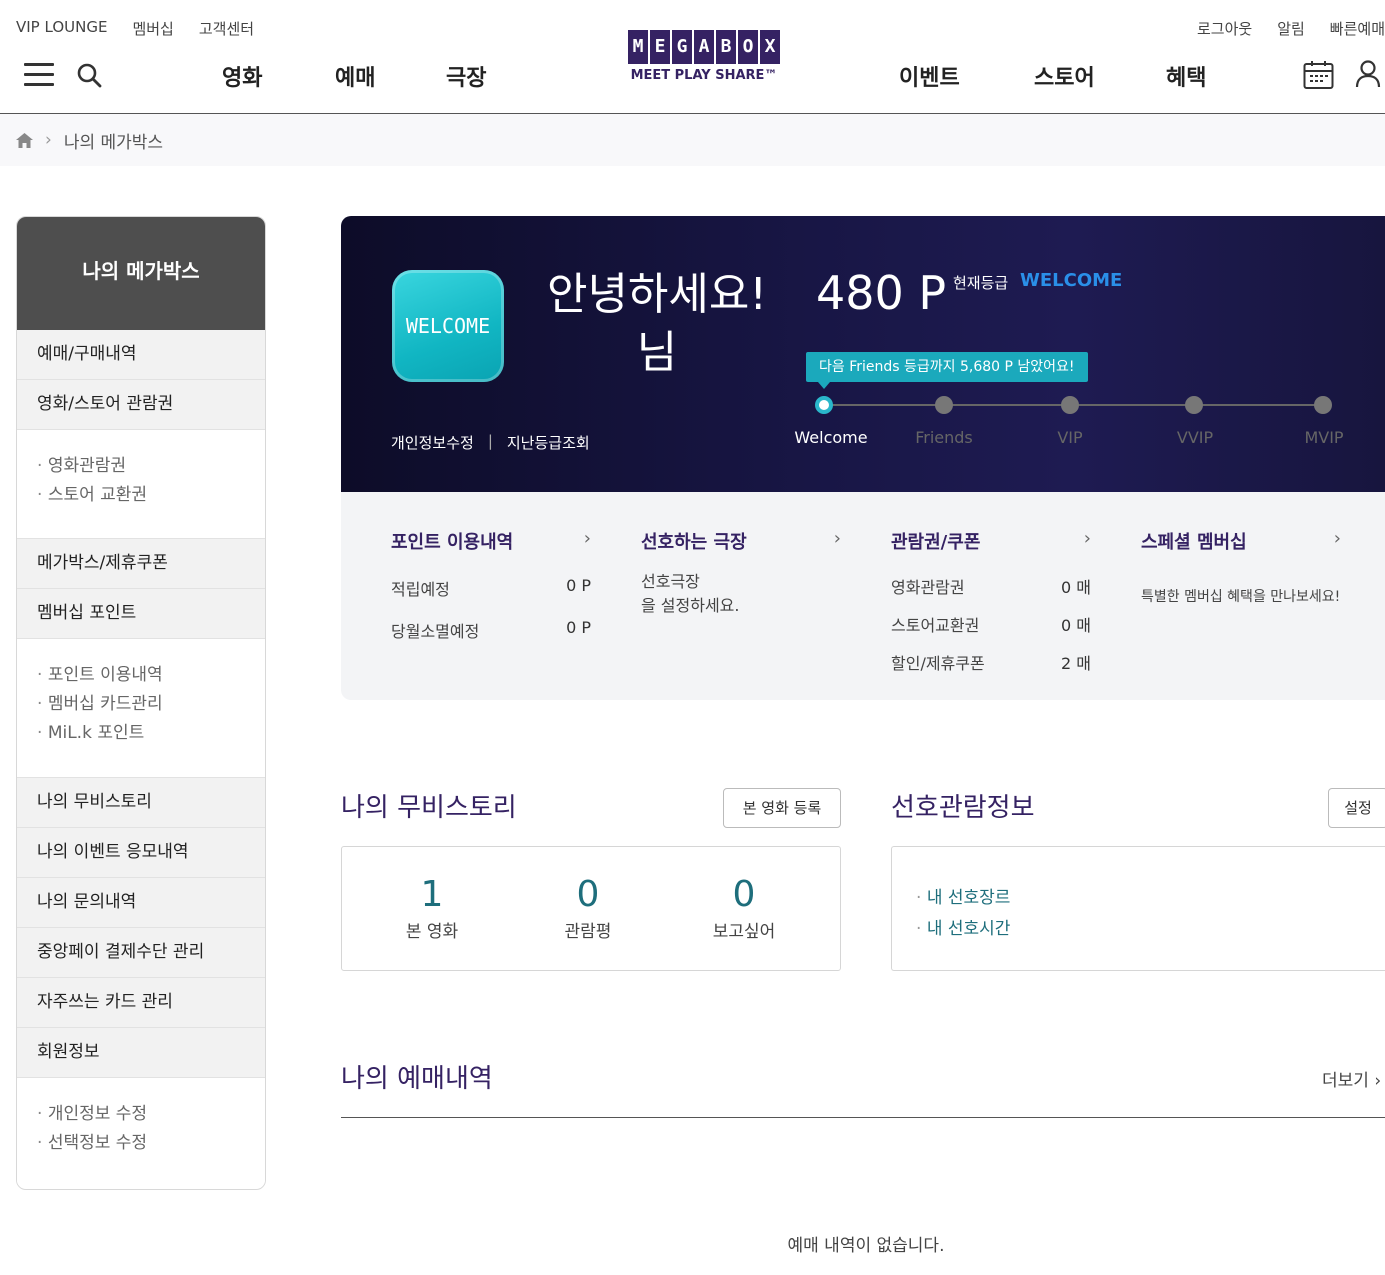 The image size is (1385, 1275). I want to click on coupon-link: 관람권/쿠폰 ›, so click(991, 541).